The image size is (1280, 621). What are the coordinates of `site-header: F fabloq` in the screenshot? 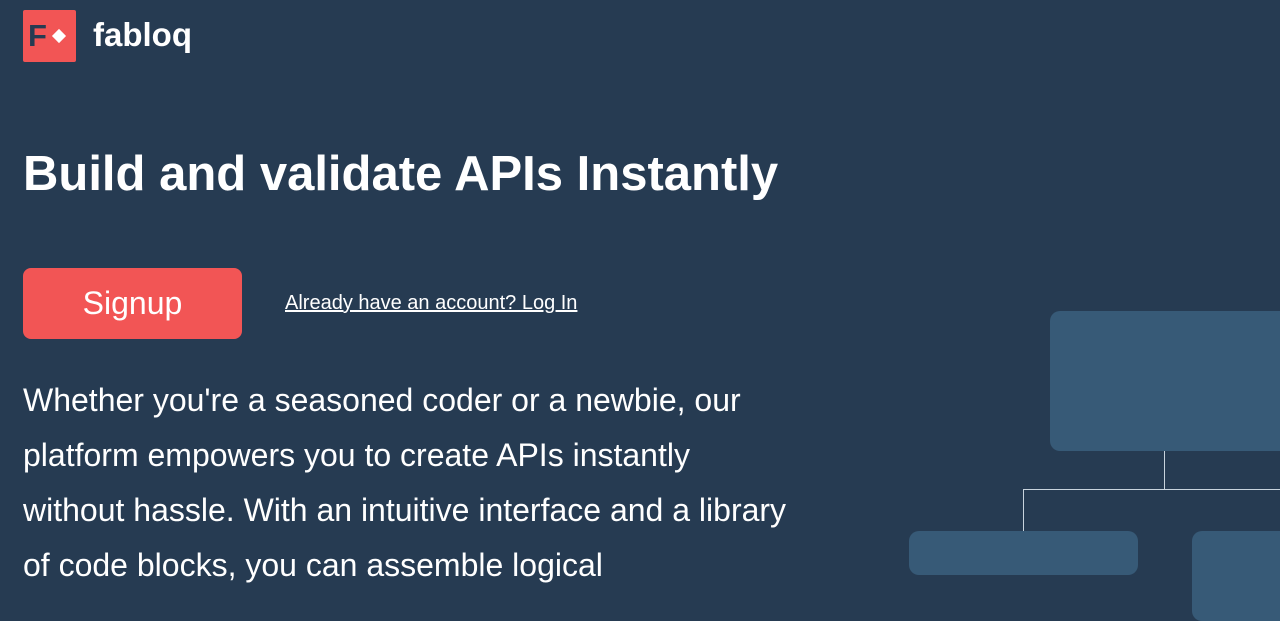 It's located at (107, 36).